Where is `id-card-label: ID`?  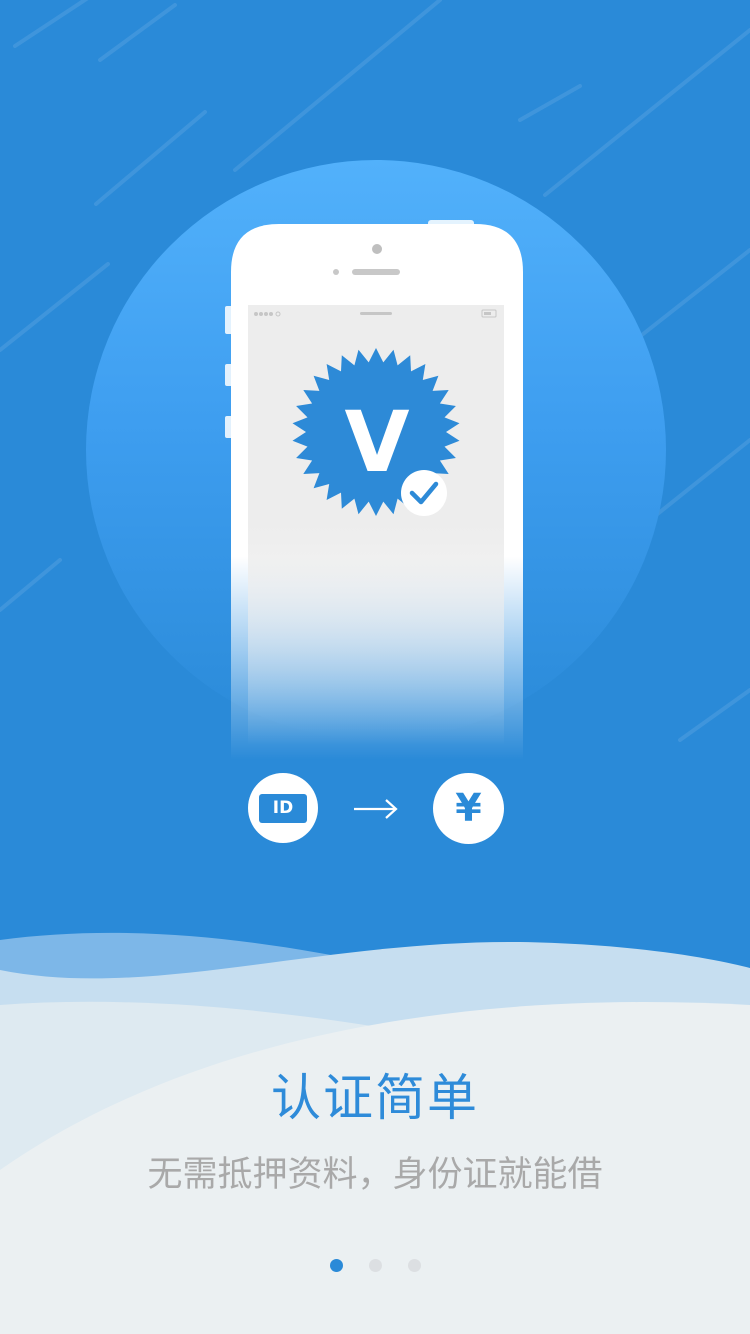 id-card-label: ID is located at coordinates (283, 808).